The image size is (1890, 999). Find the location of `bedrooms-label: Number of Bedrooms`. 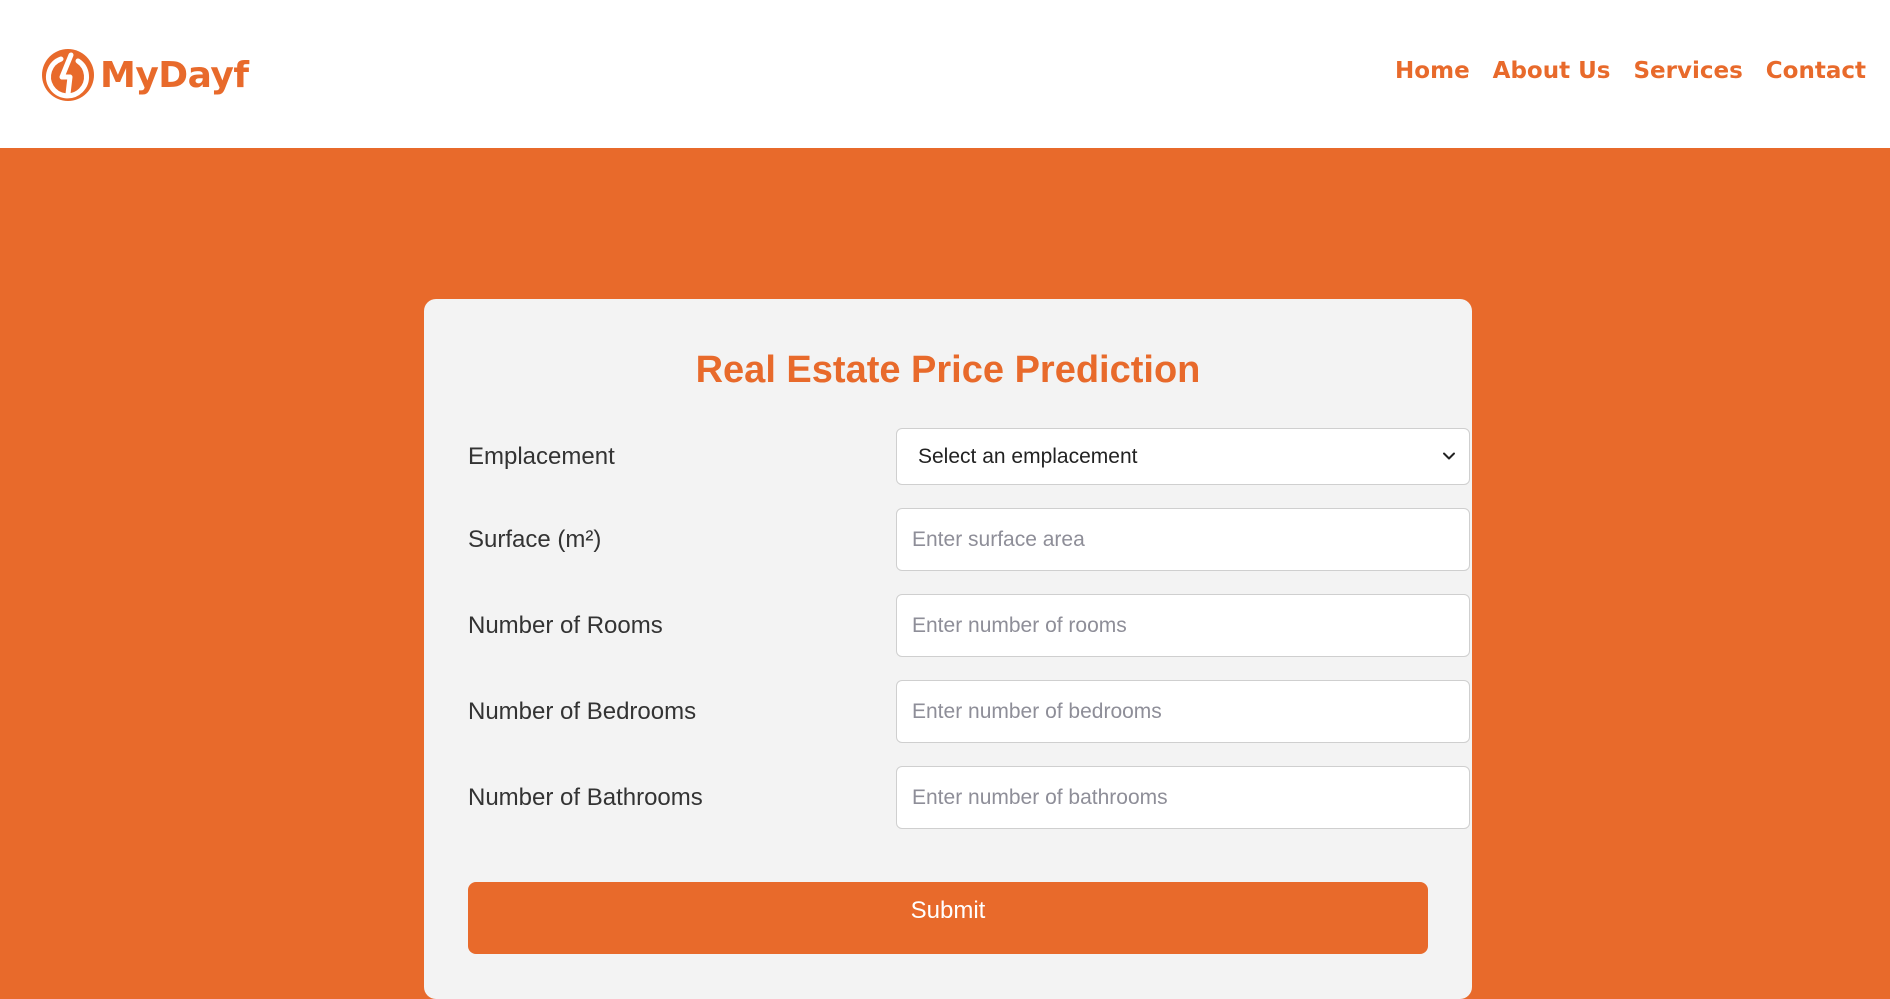

bedrooms-label: Number of Bedrooms is located at coordinates (582, 711).